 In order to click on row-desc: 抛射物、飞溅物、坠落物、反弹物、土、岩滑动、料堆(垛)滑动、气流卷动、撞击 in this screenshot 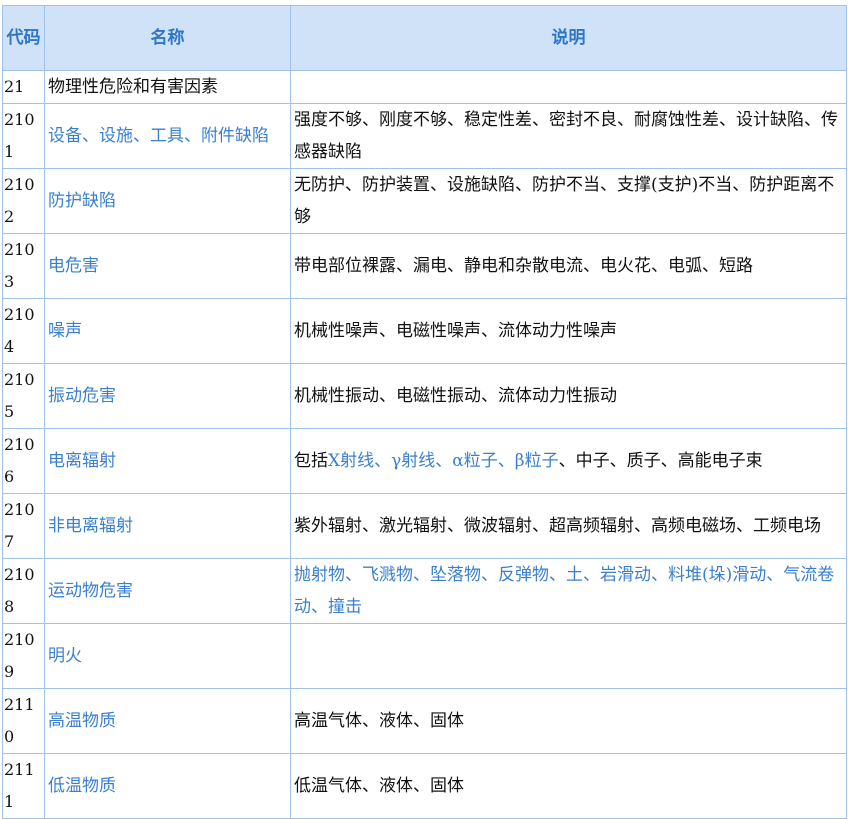, I will do `click(568, 591)`.